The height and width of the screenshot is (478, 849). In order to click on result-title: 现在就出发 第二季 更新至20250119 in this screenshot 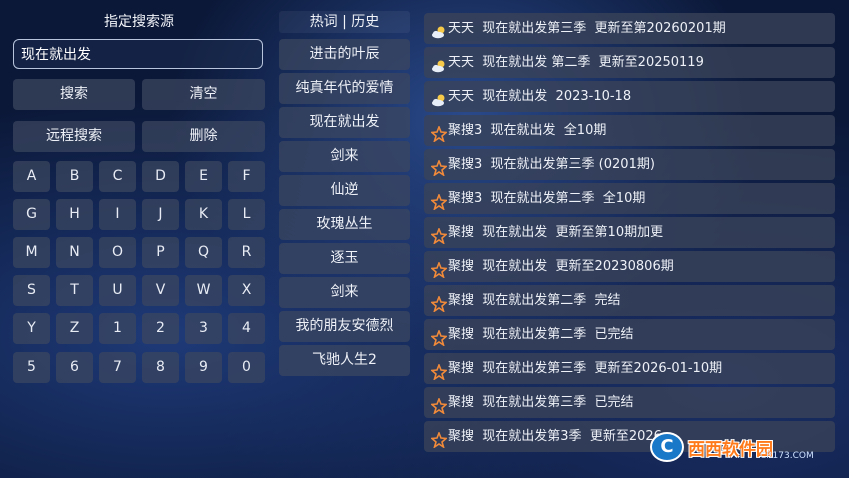, I will do `click(593, 62)`.